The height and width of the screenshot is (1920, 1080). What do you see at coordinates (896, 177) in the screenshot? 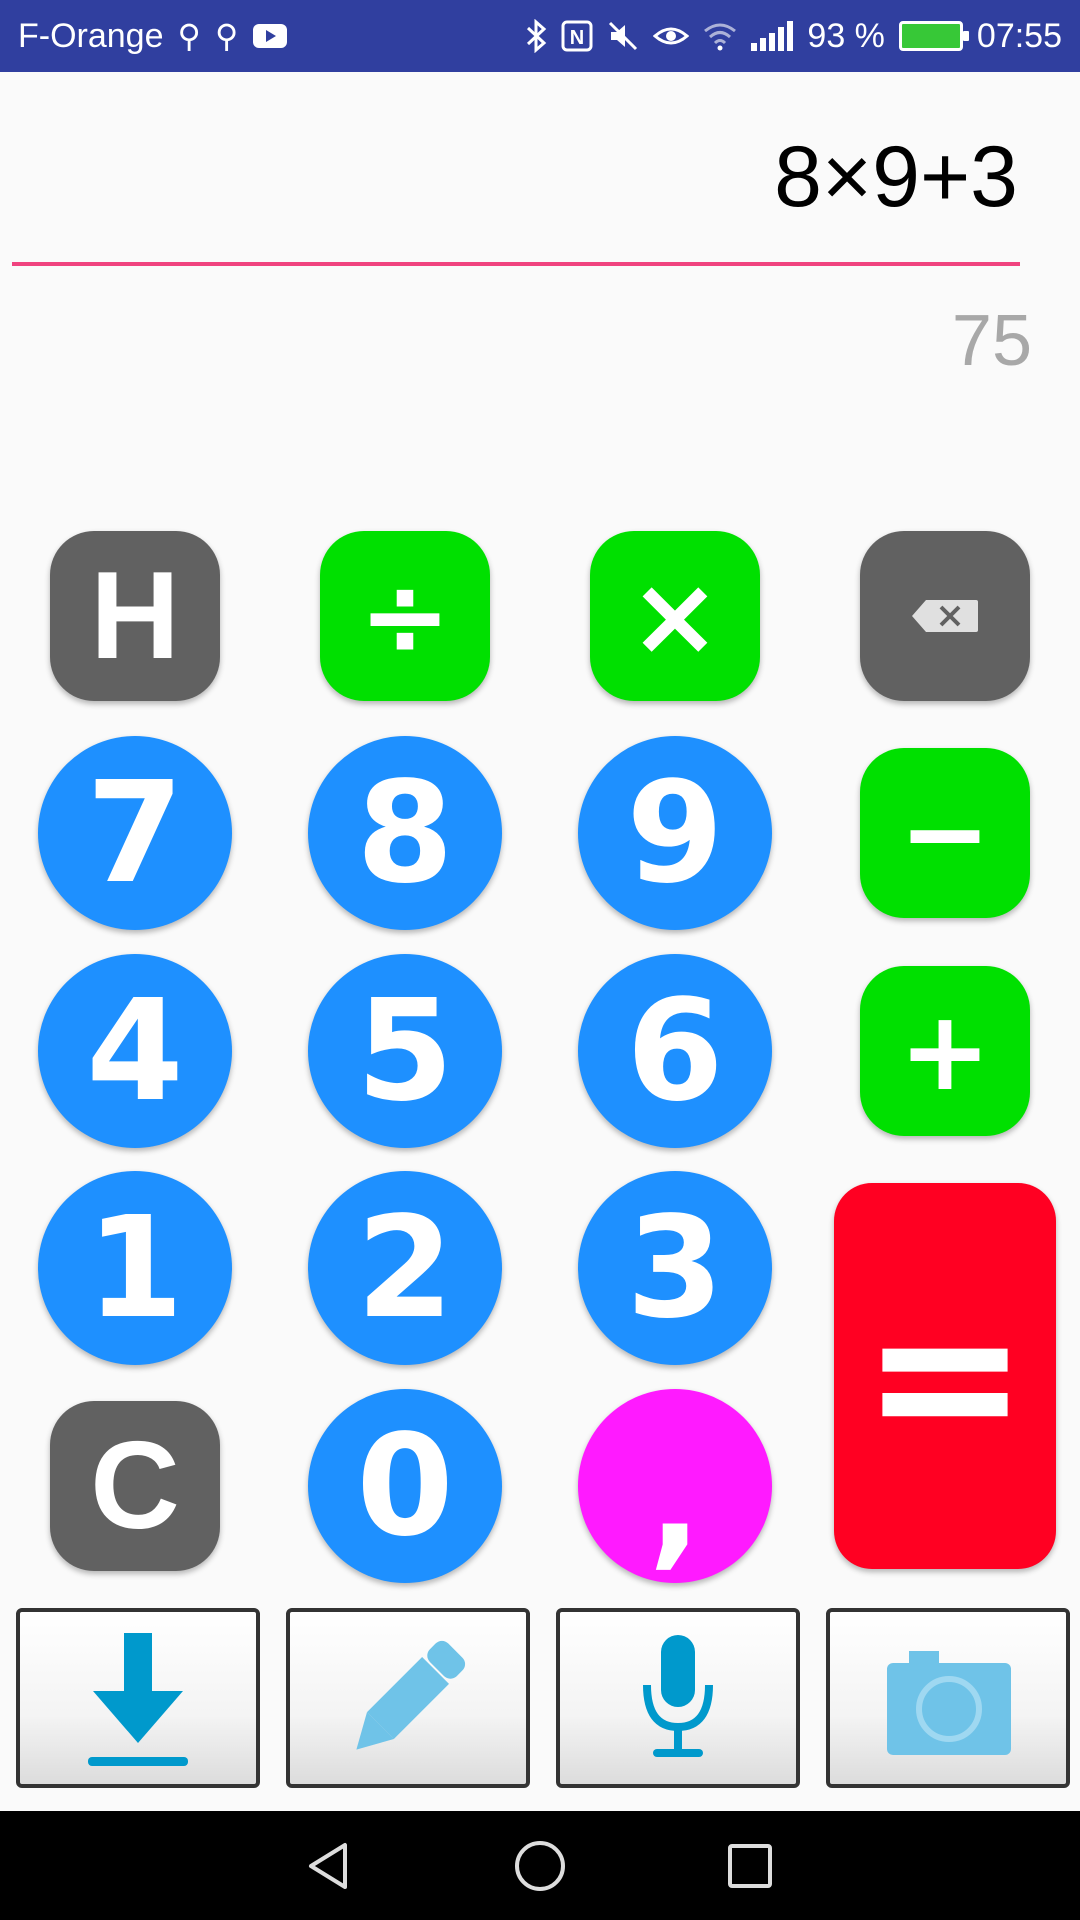
I see `expression-input: 8×9+3` at bounding box center [896, 177].